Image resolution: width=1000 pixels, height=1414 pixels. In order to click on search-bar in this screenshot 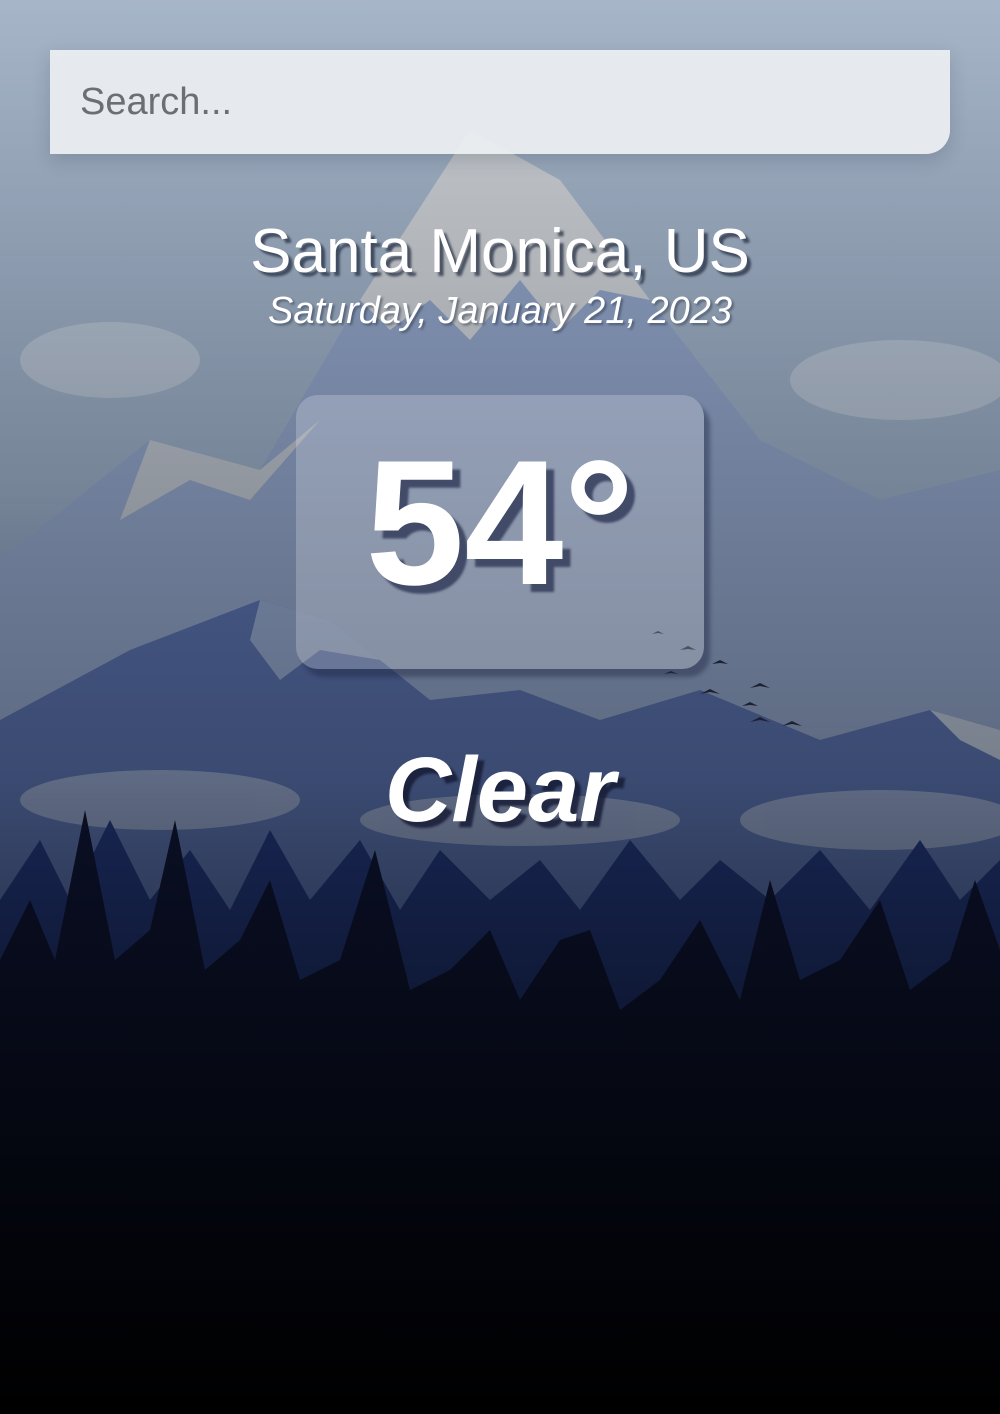, I will do `click(500, 102)`.